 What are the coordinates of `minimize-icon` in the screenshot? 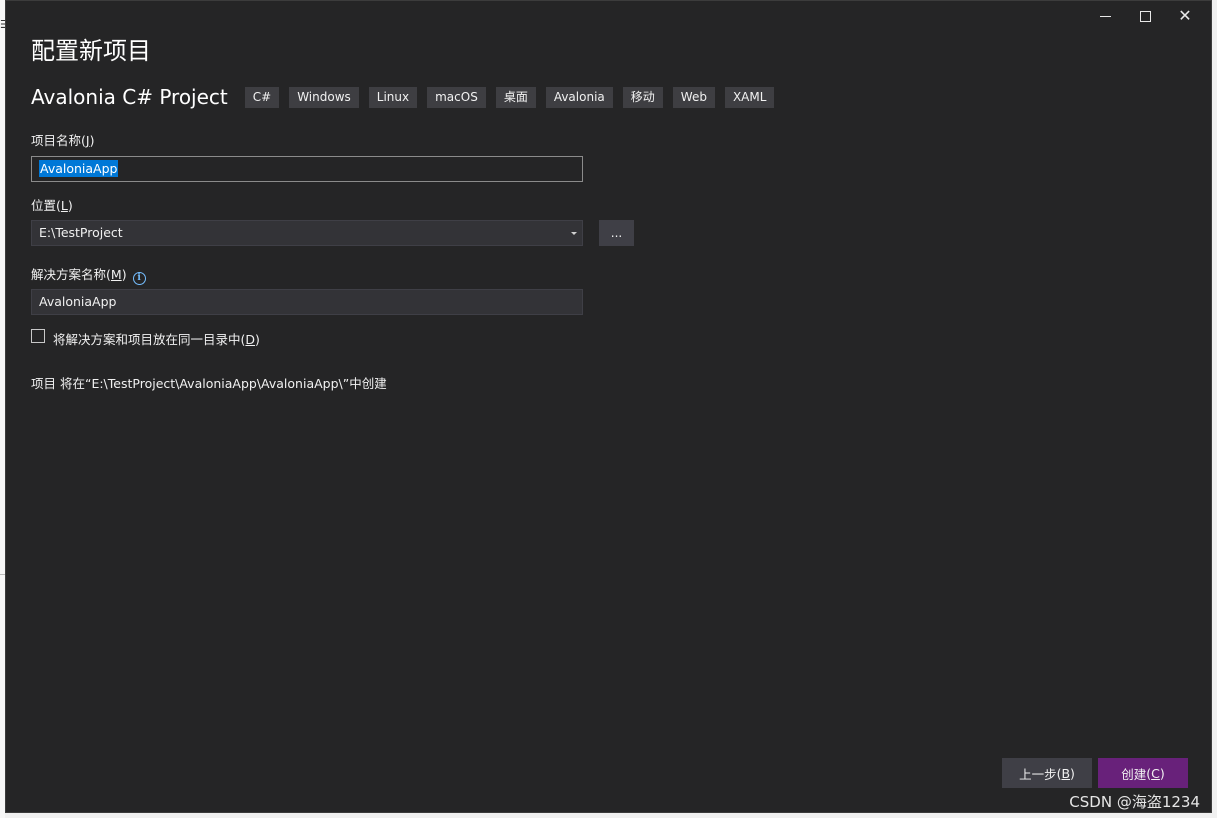 It's located at (1105, 16).